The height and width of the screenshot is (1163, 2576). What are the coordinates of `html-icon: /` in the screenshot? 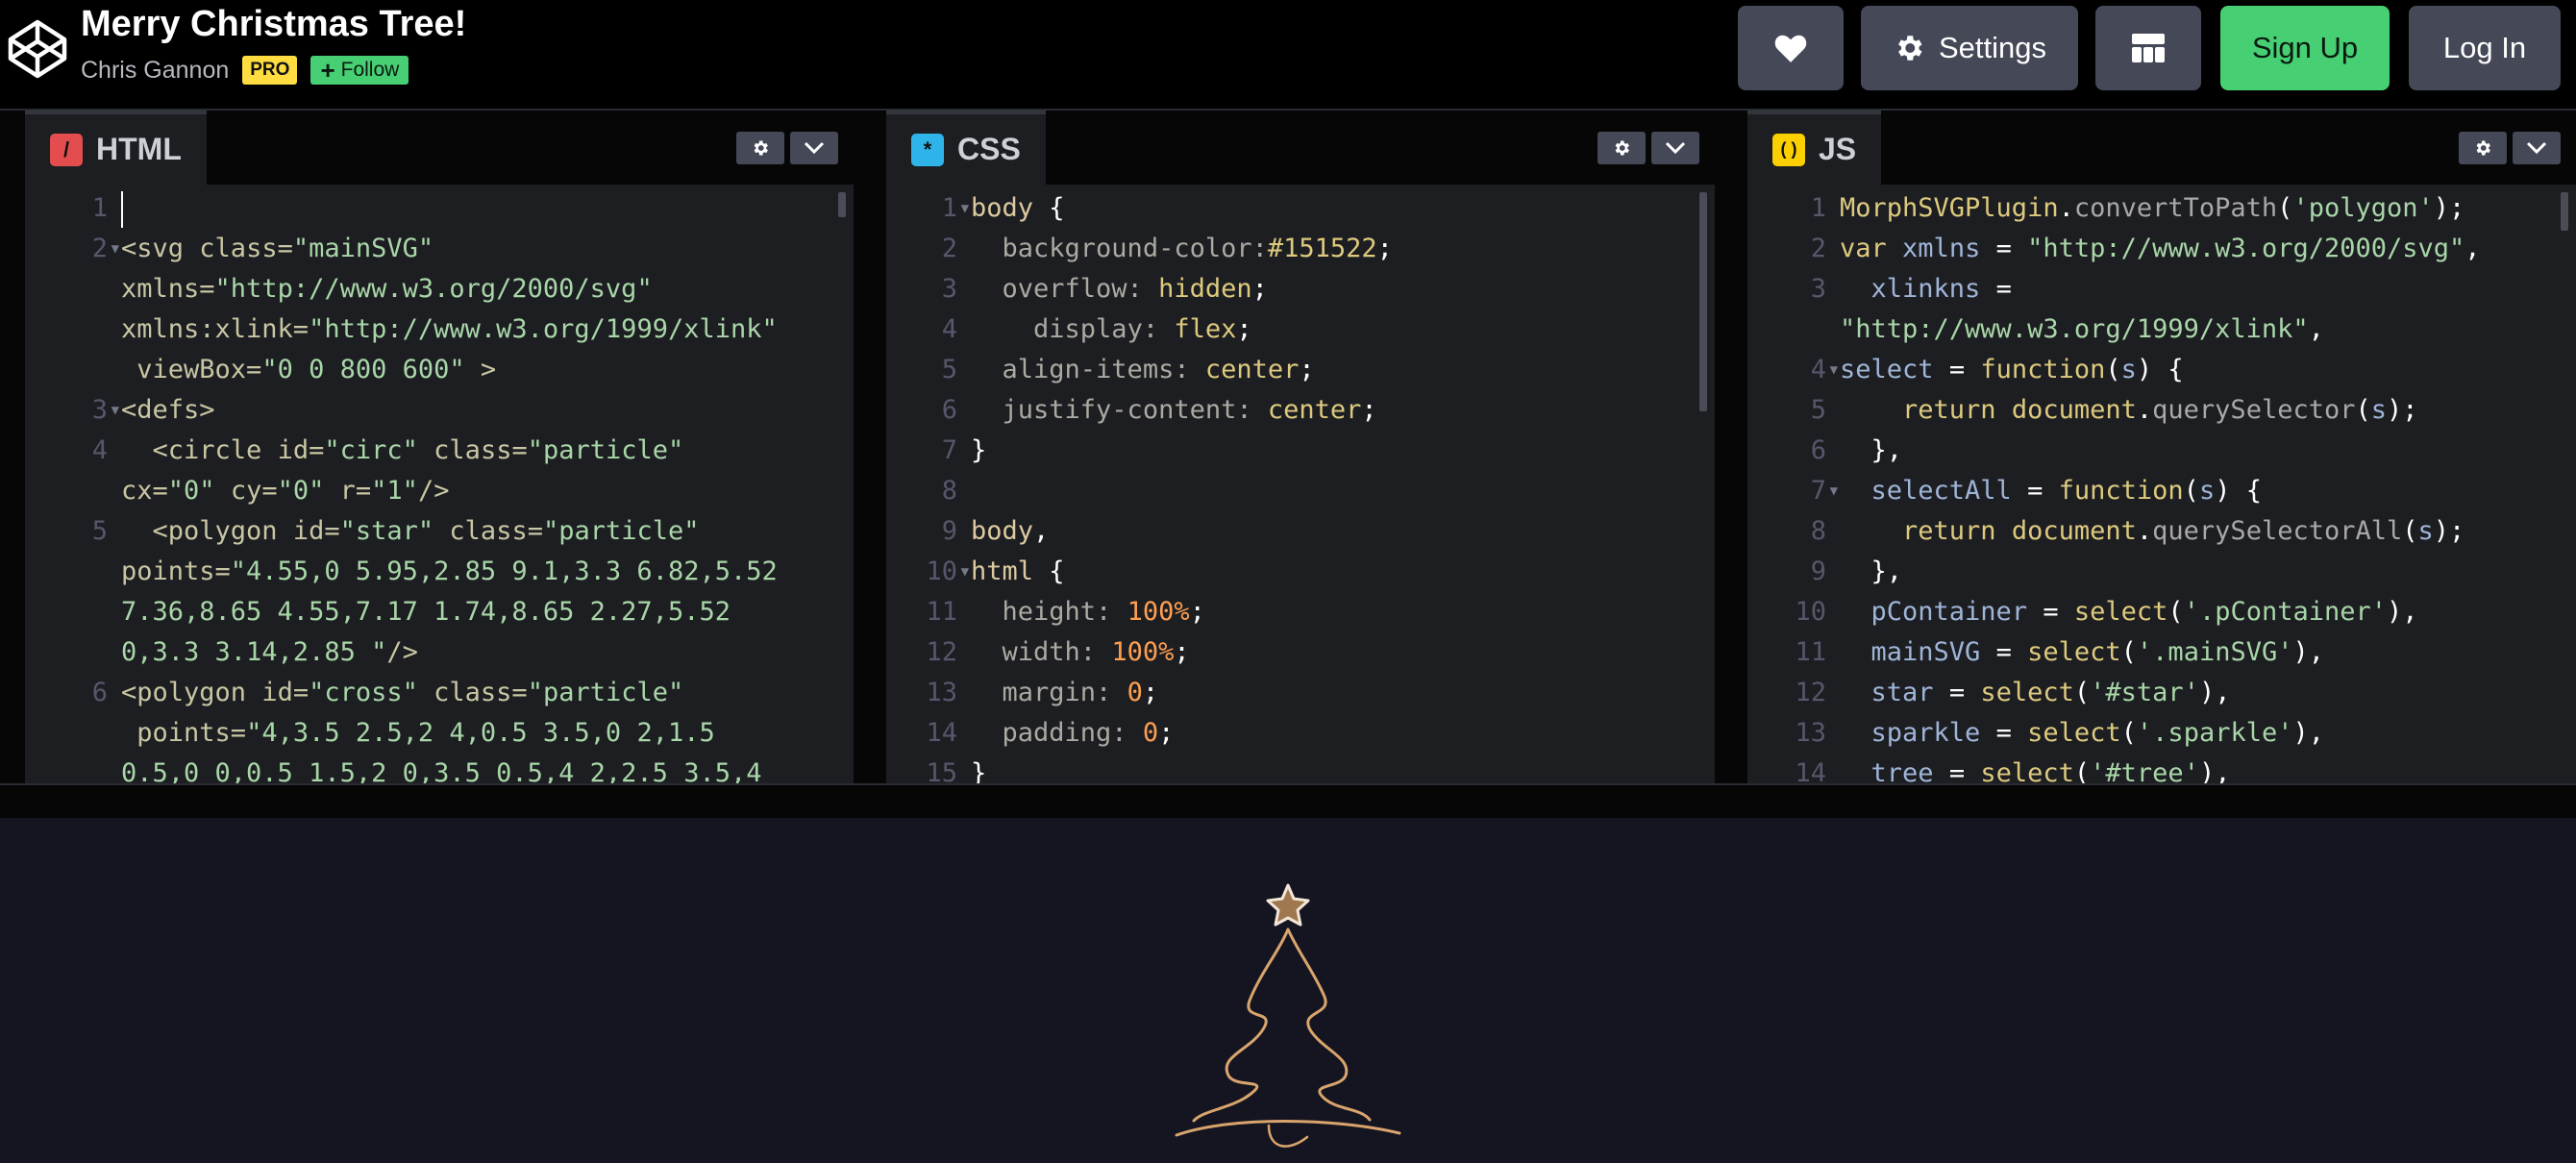 It's located at (66, 149).